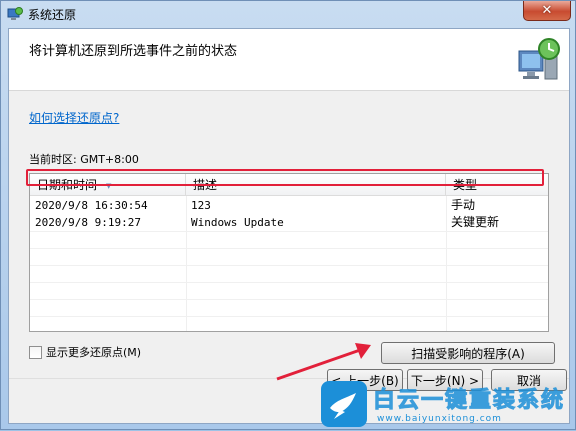 The image size is (576, 431). What do you see at coordinates (344, 404) in the screenshot?
I see `watermark-bird-logo-icon` at bounding box center [344, 404].